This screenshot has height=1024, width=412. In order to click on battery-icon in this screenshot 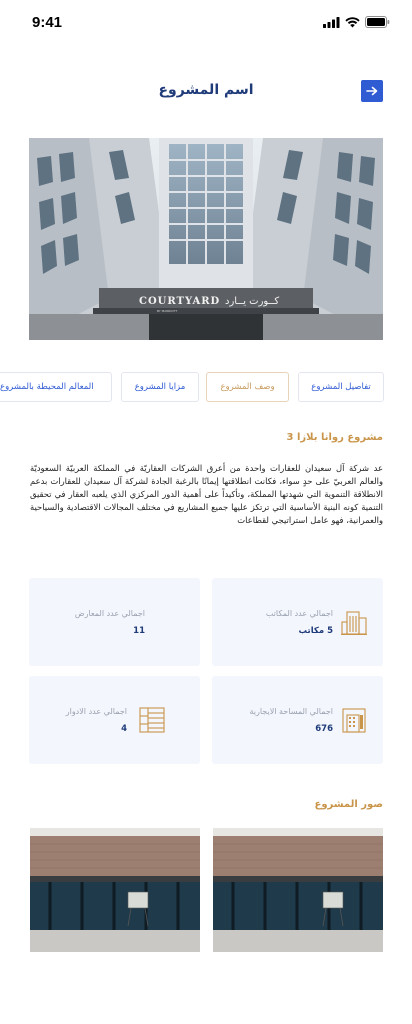, I will do `click(377, 22)`.